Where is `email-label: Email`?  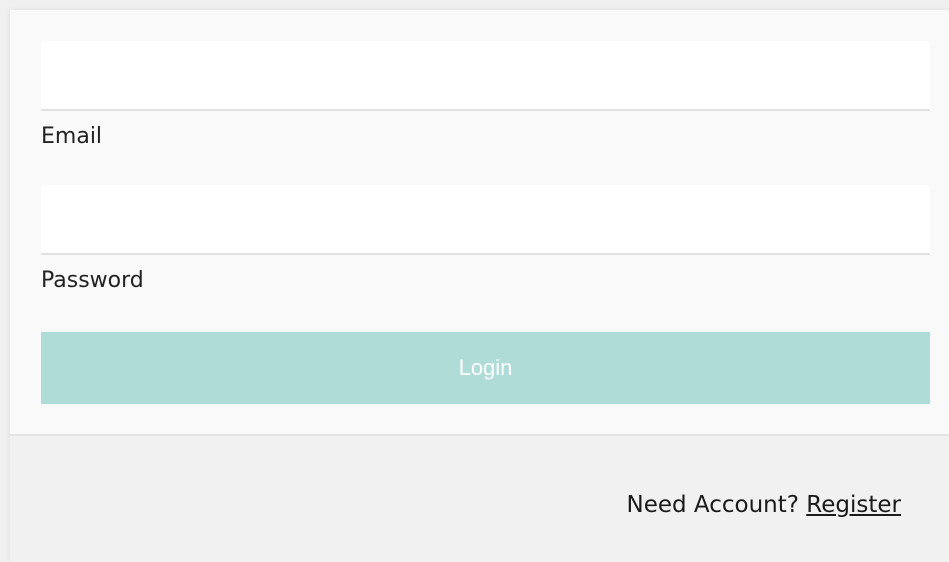 email-label: Email is located at coordinates (72, 136).